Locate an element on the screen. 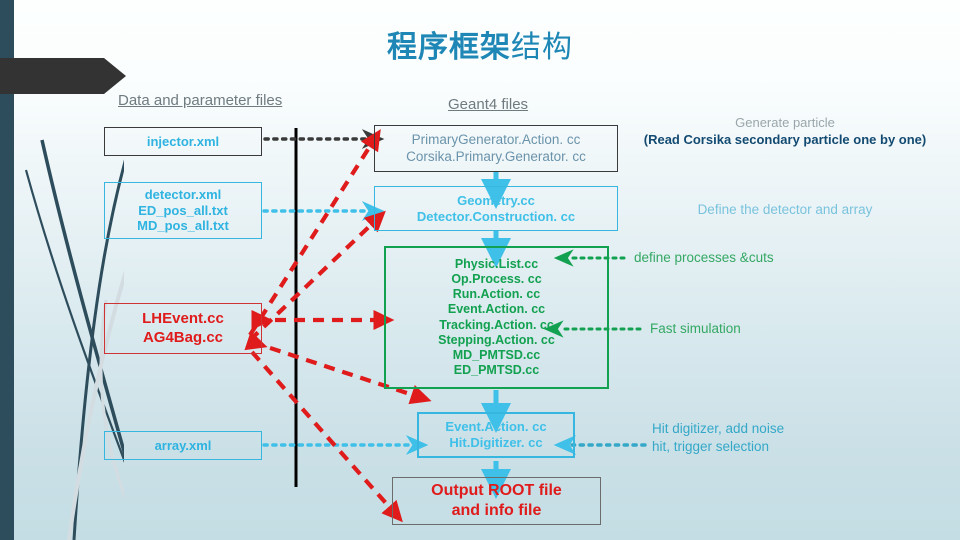 This screenshot has height=540, width=960. box-detector-line-1: ED_pos_all.txt is located at coordinates (183, 210).